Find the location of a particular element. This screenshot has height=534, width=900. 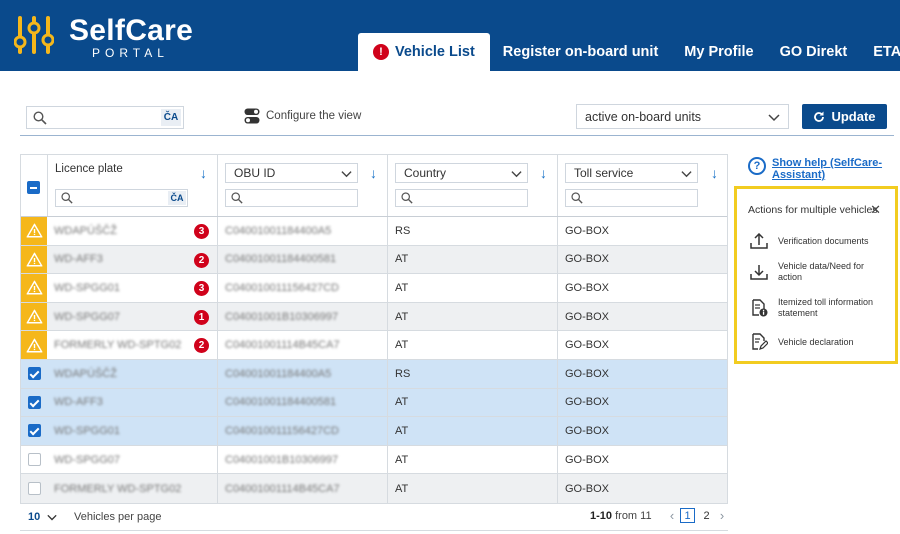

download-icon is located at coordinates (759, 272).